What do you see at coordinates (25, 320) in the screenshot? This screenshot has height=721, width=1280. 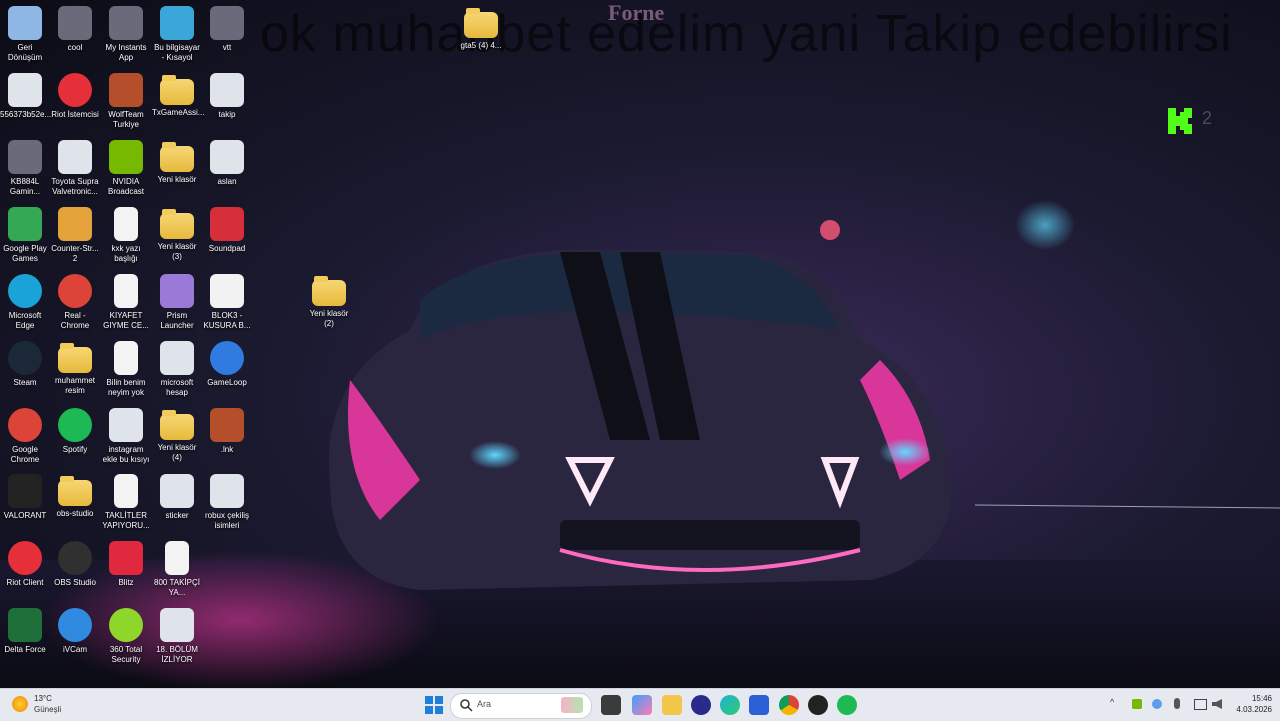 I see `desktop-icon-label: Microsoft Edge` at bounding box center [25, 320].